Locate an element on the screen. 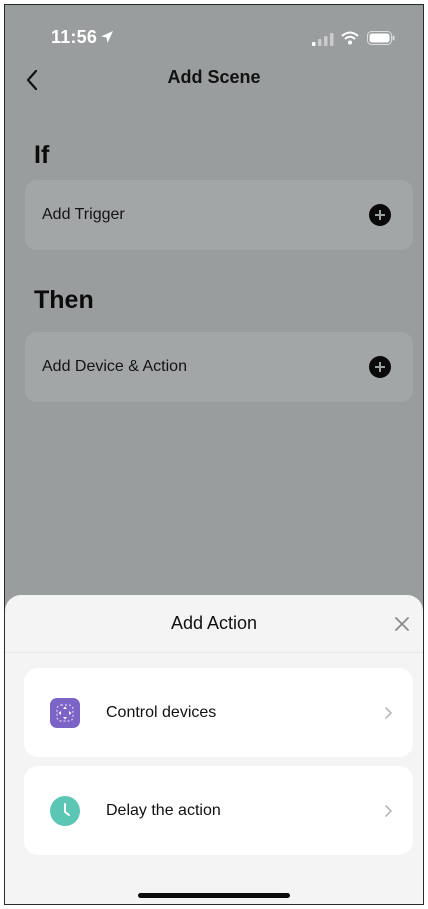  add-trigger-plus-icon is located at coordinates (380, 215).